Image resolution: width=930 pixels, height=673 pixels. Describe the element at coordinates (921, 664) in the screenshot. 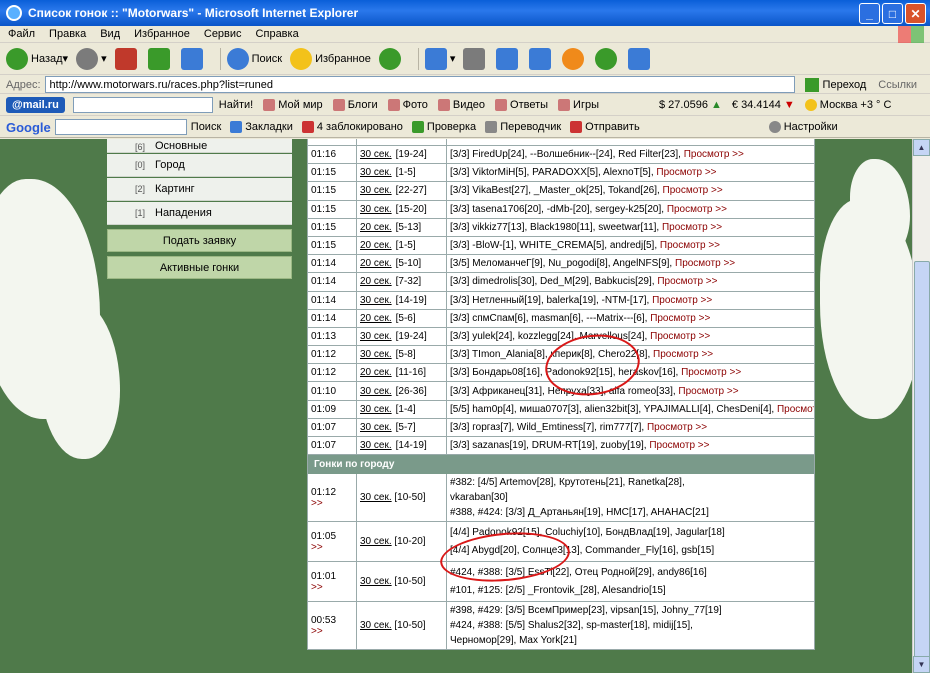

I see `scroll-down-arrow: ▼` at that location.